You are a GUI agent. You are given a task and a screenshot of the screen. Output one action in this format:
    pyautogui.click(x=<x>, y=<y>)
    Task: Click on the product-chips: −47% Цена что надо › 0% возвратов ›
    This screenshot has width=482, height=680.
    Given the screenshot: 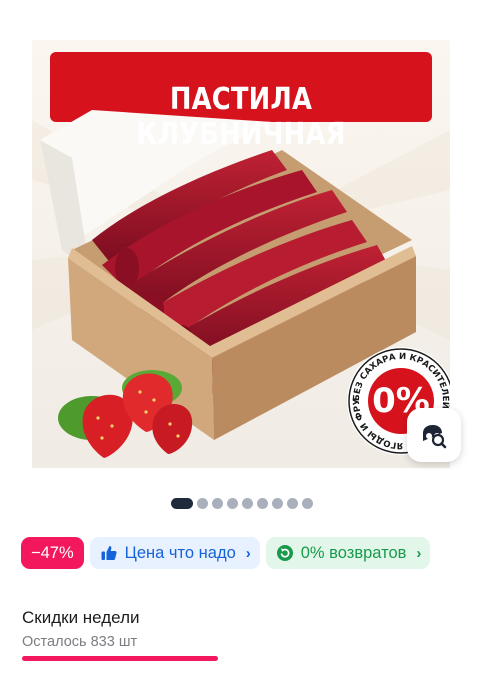 What is the action you would take?
    pyautogui.click(x=226, y=553)
    